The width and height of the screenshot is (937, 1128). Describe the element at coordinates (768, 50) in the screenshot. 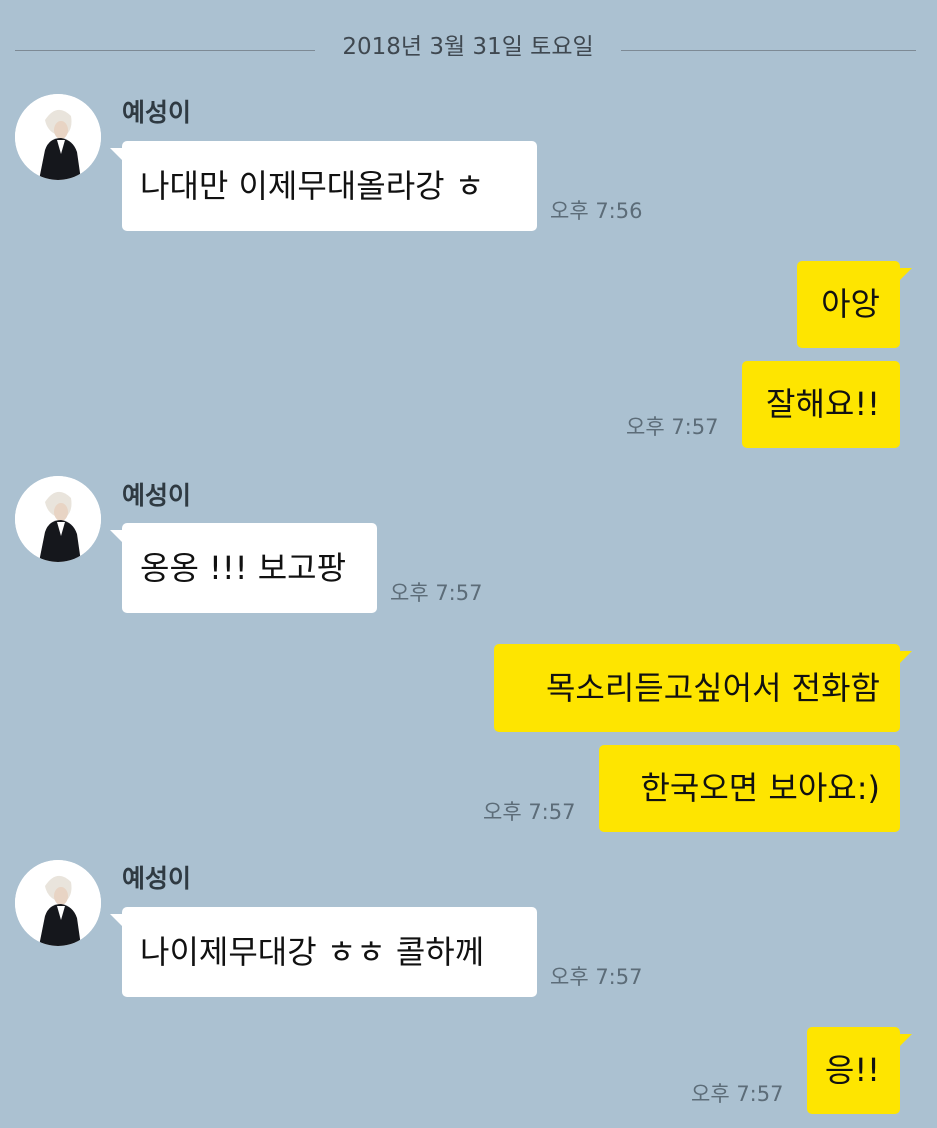

I see `date-divider-line-right` at that location.